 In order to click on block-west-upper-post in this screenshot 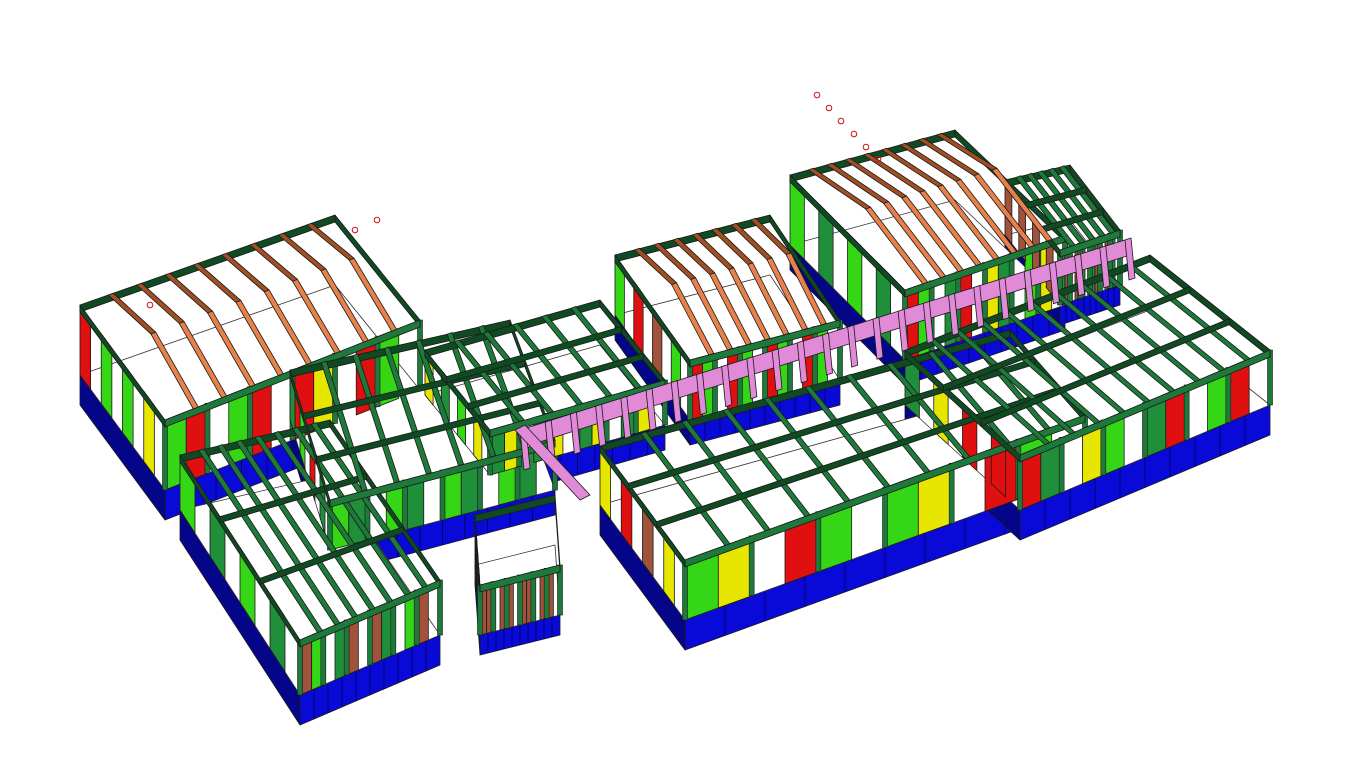, I will do `click(165, 455)`.